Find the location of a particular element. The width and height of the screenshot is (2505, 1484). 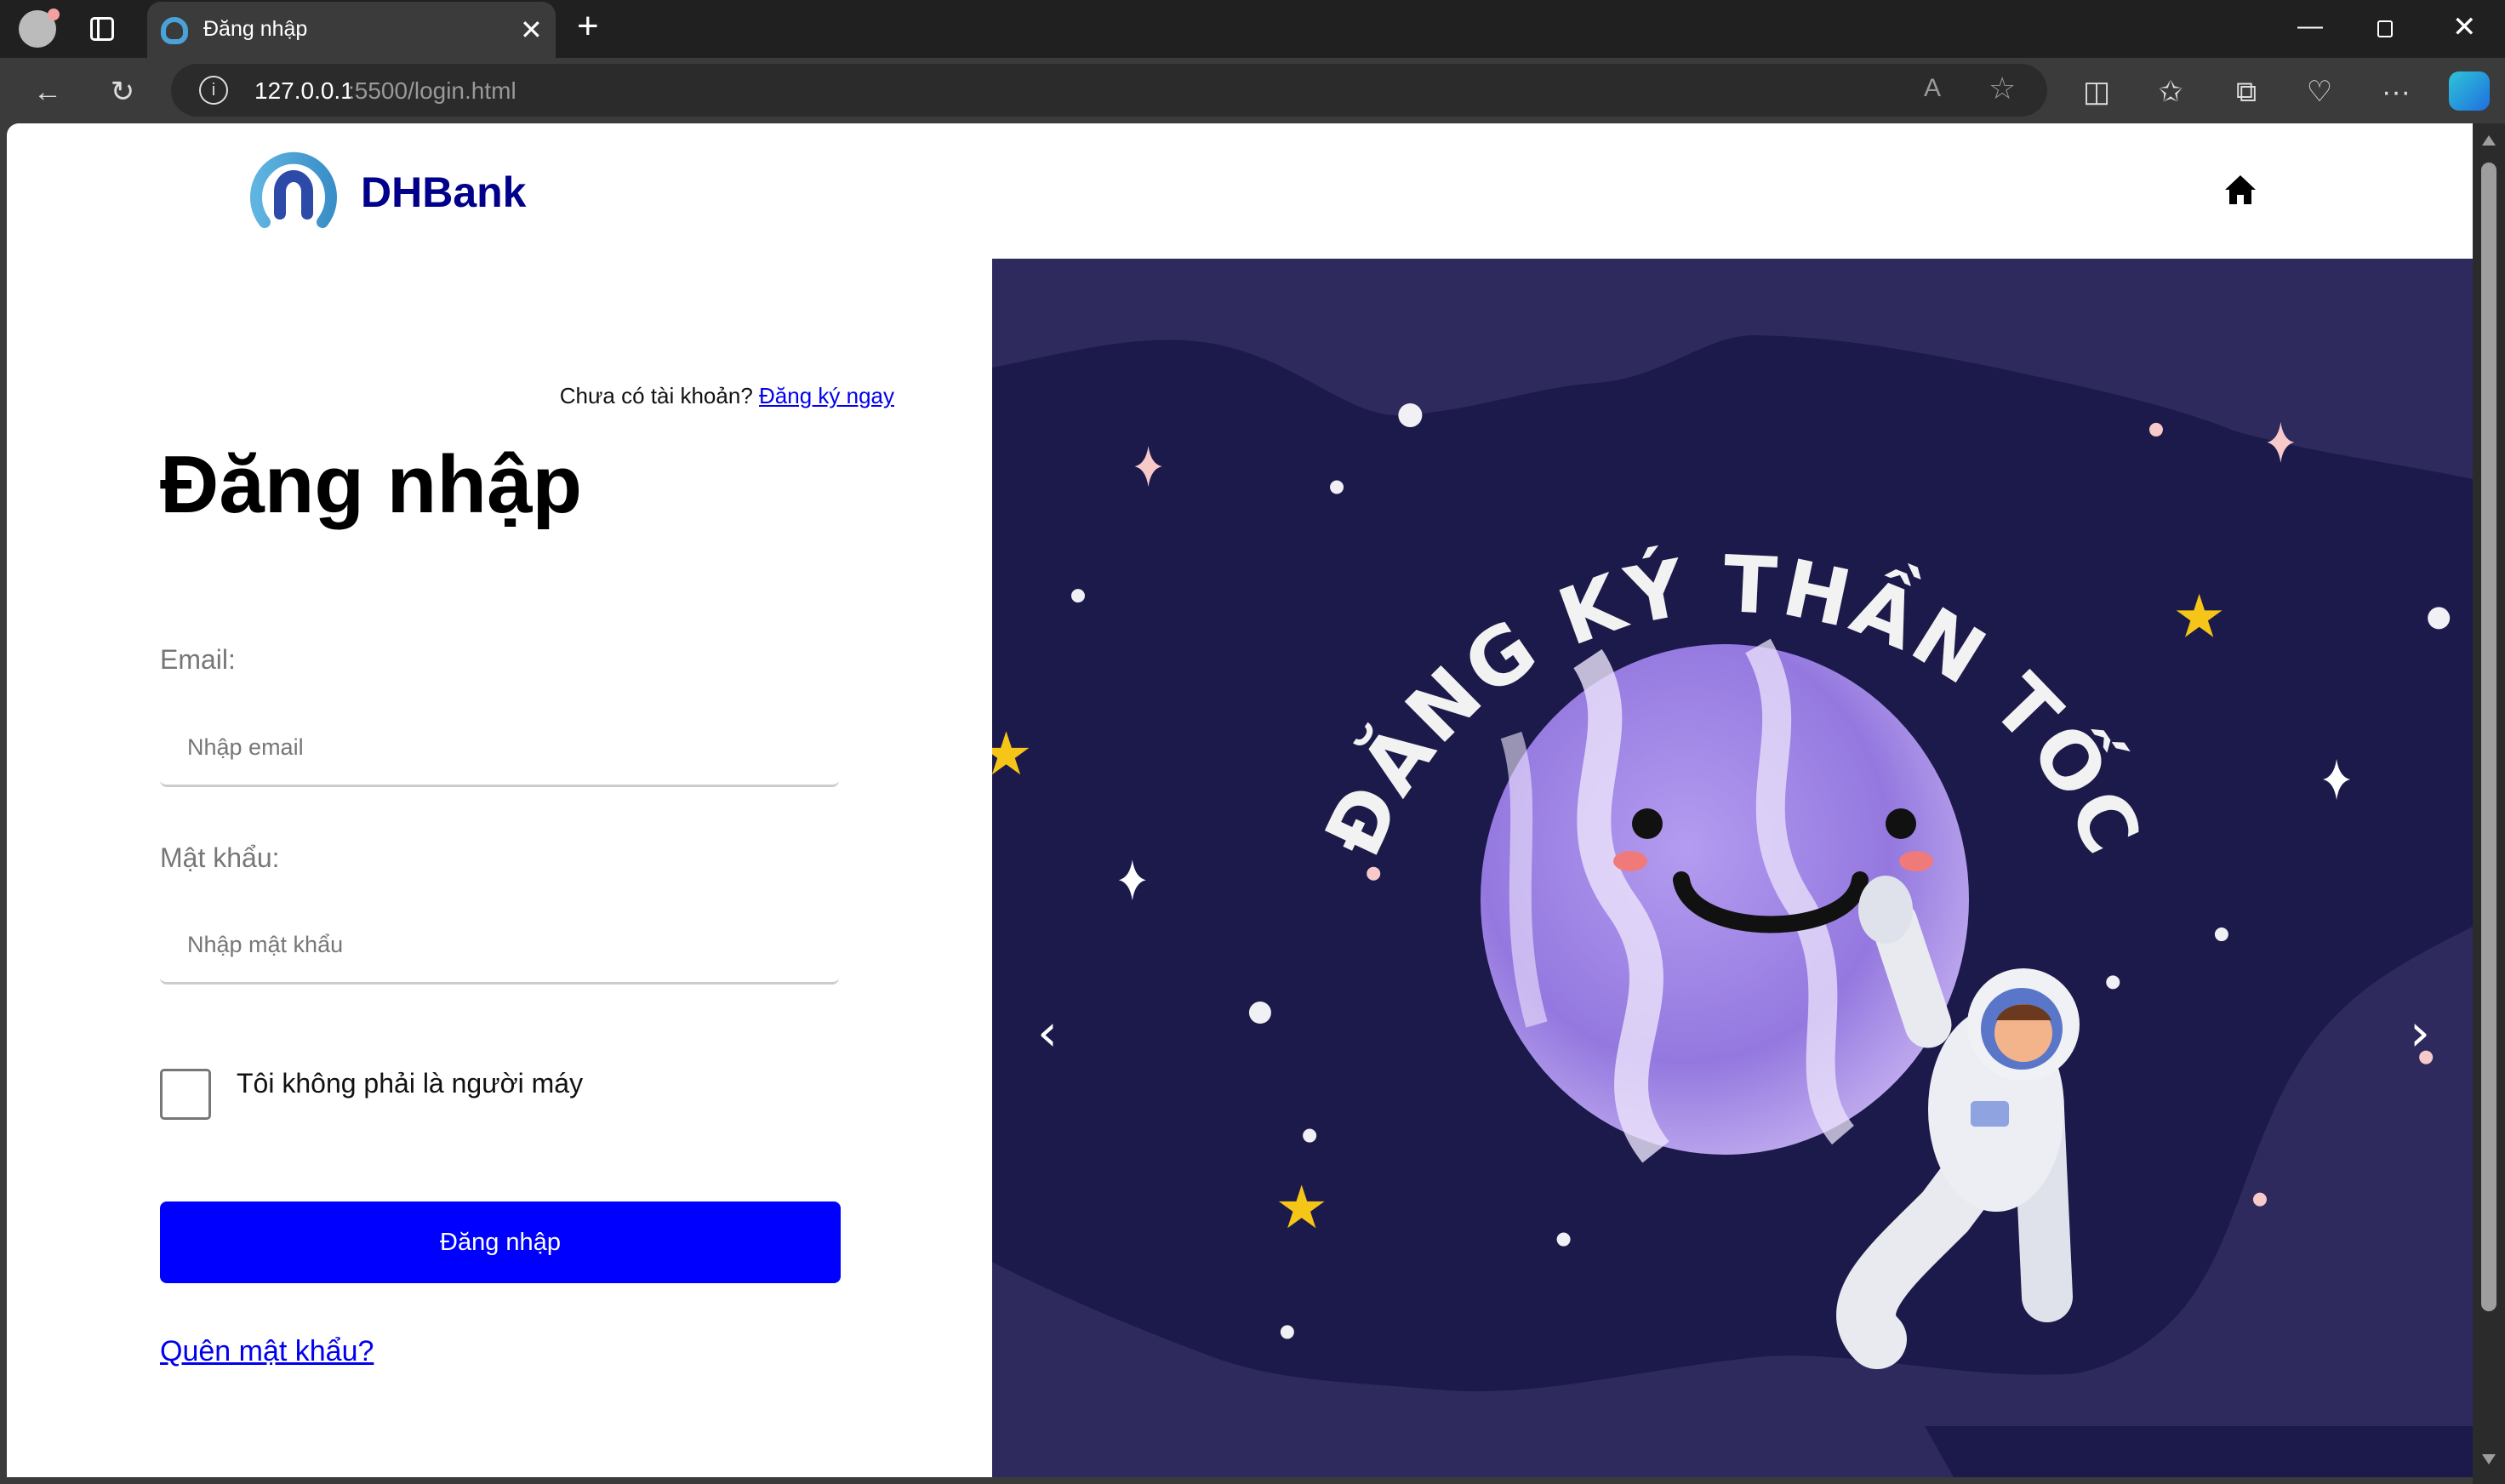

captcha-checkbox is located at coordinates (185, 1094).